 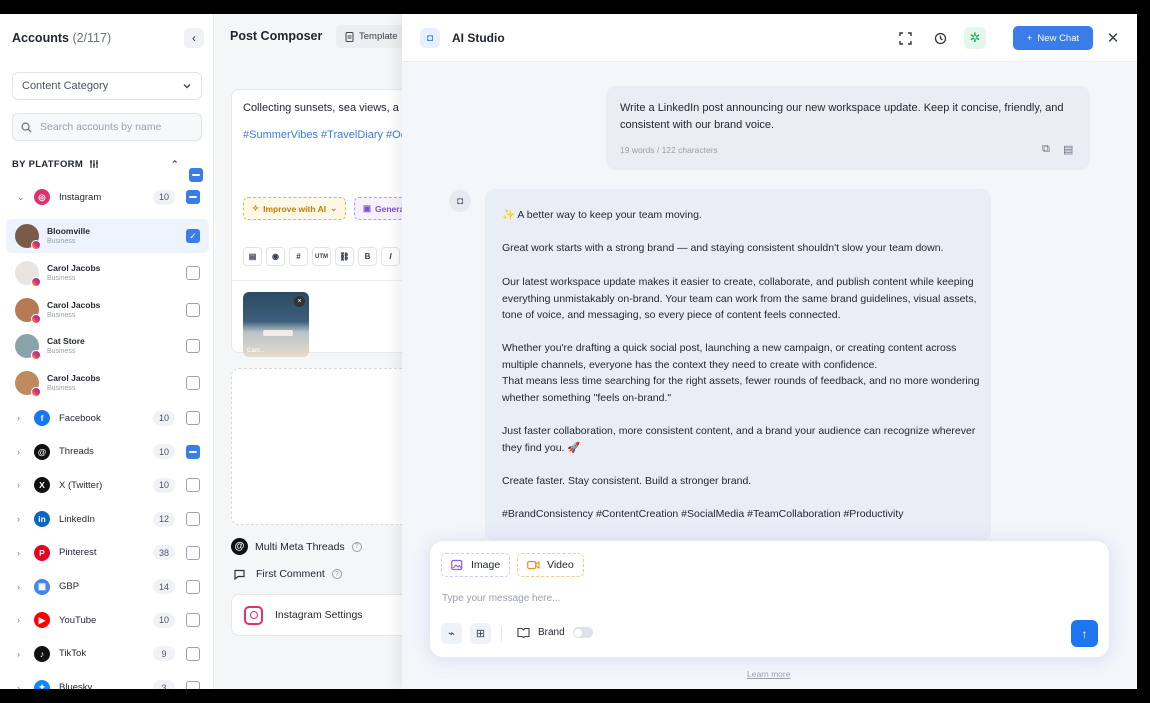 What do you see at coordinates (42, 451) in the screenshot?
I see `platform-icon: @` at bounding box center [42, 451].